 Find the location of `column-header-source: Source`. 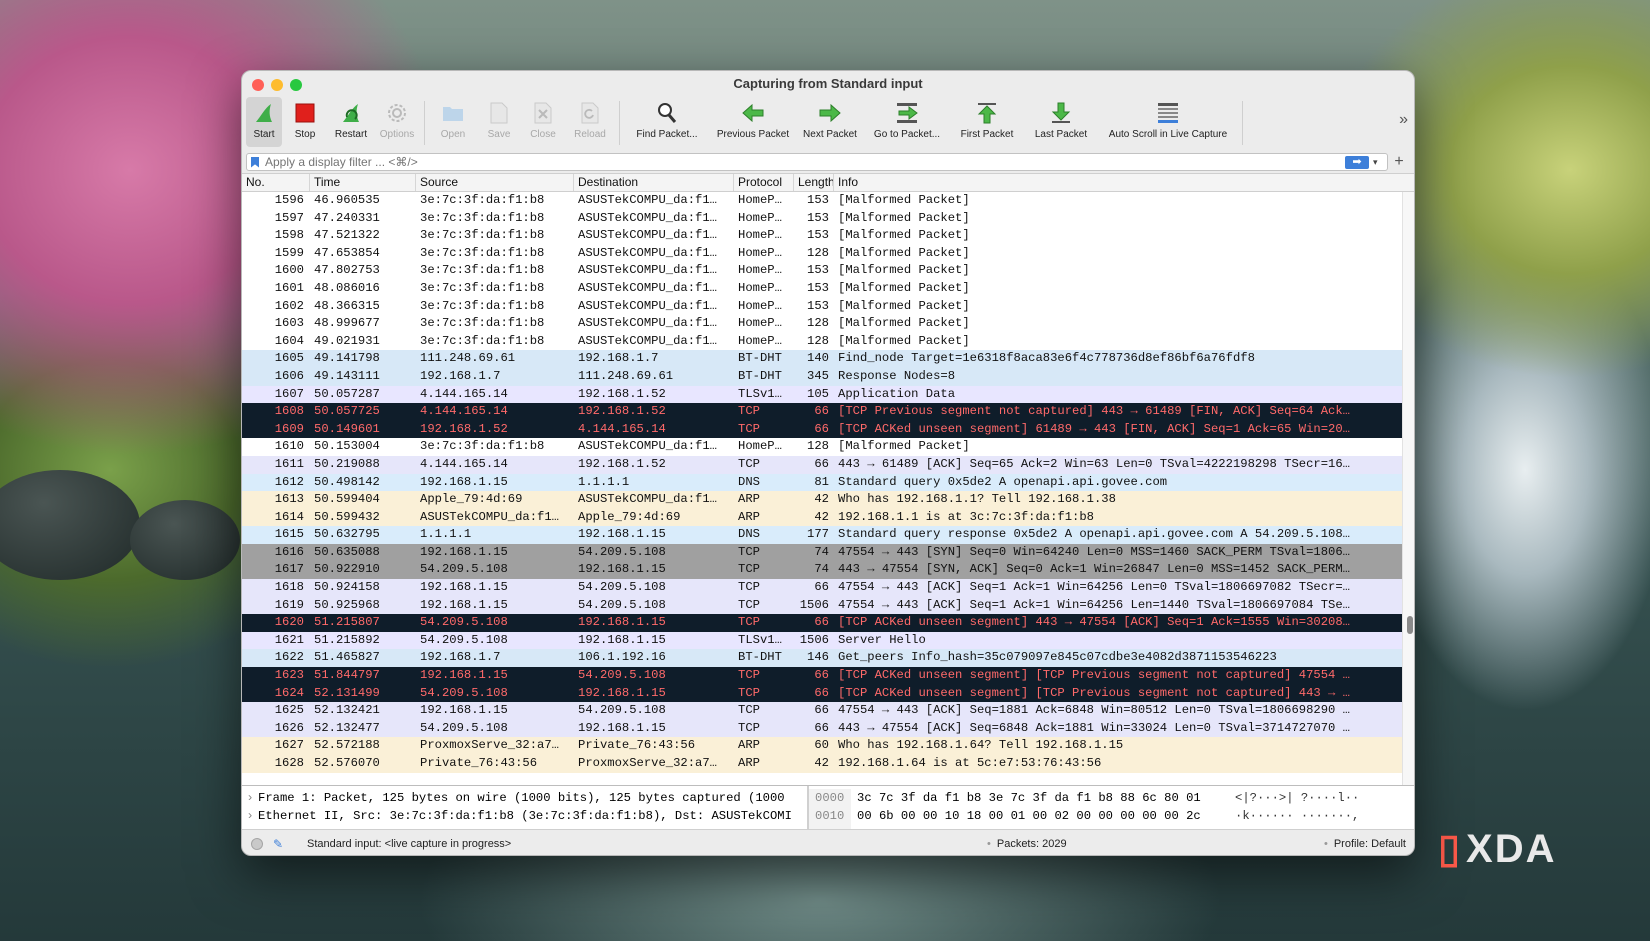

column-header-source: Source is located at coordinates (495, 182).